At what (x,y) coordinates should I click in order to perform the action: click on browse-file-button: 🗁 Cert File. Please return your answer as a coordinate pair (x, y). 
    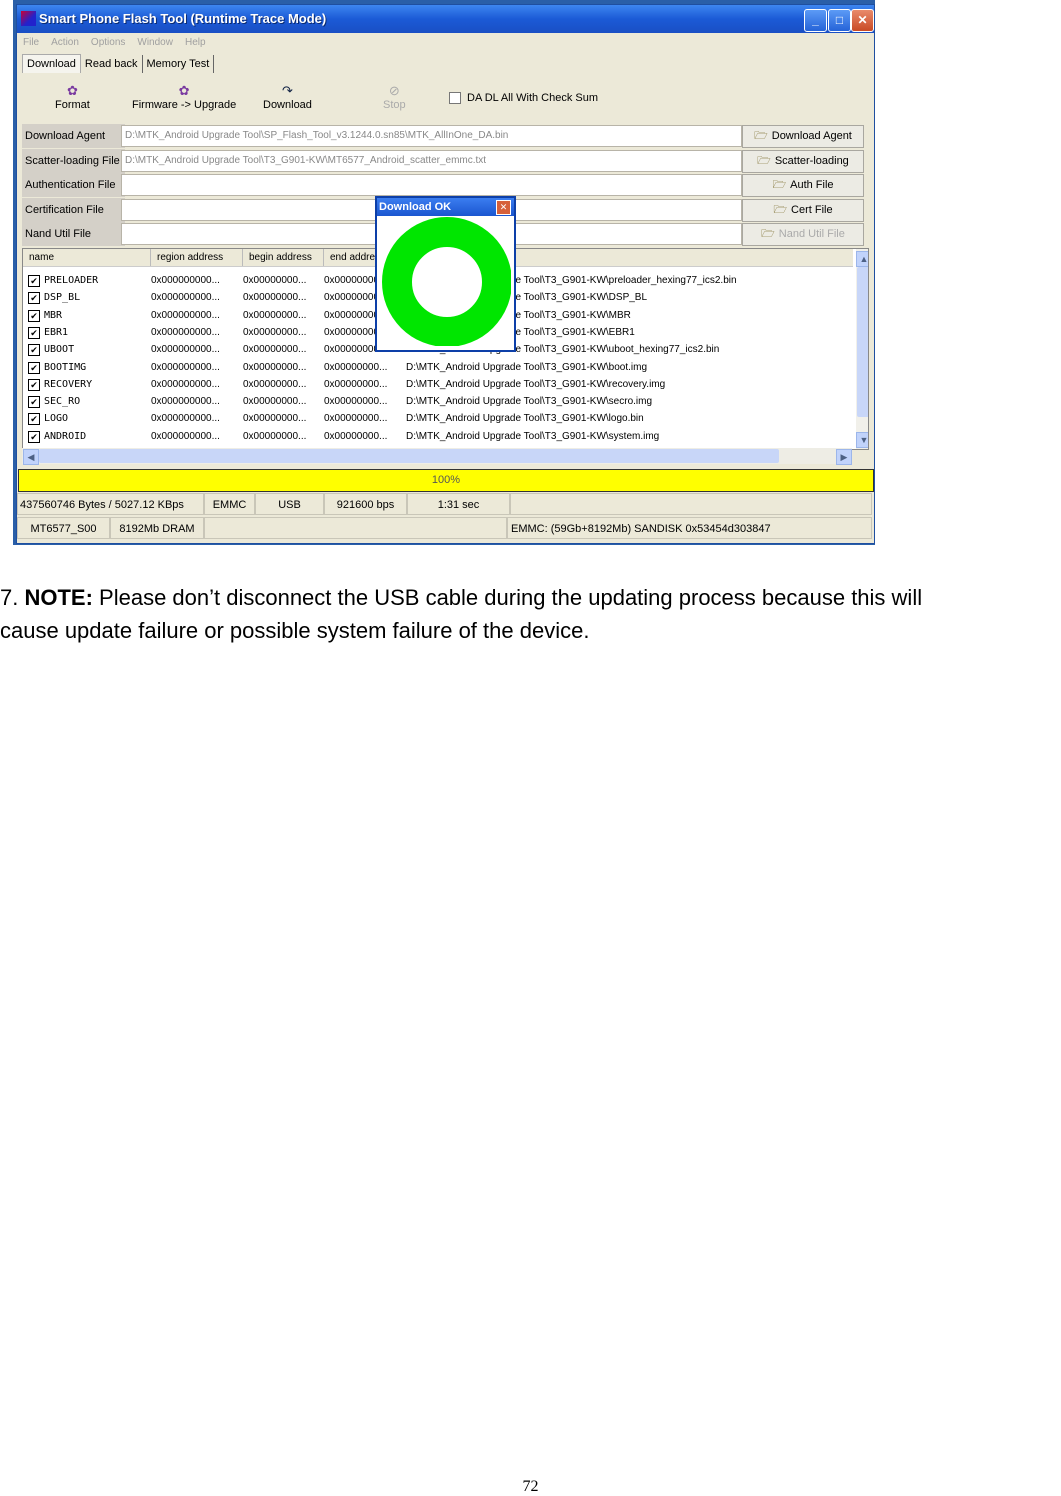
    Looking at the image, I should click on (803, 210).